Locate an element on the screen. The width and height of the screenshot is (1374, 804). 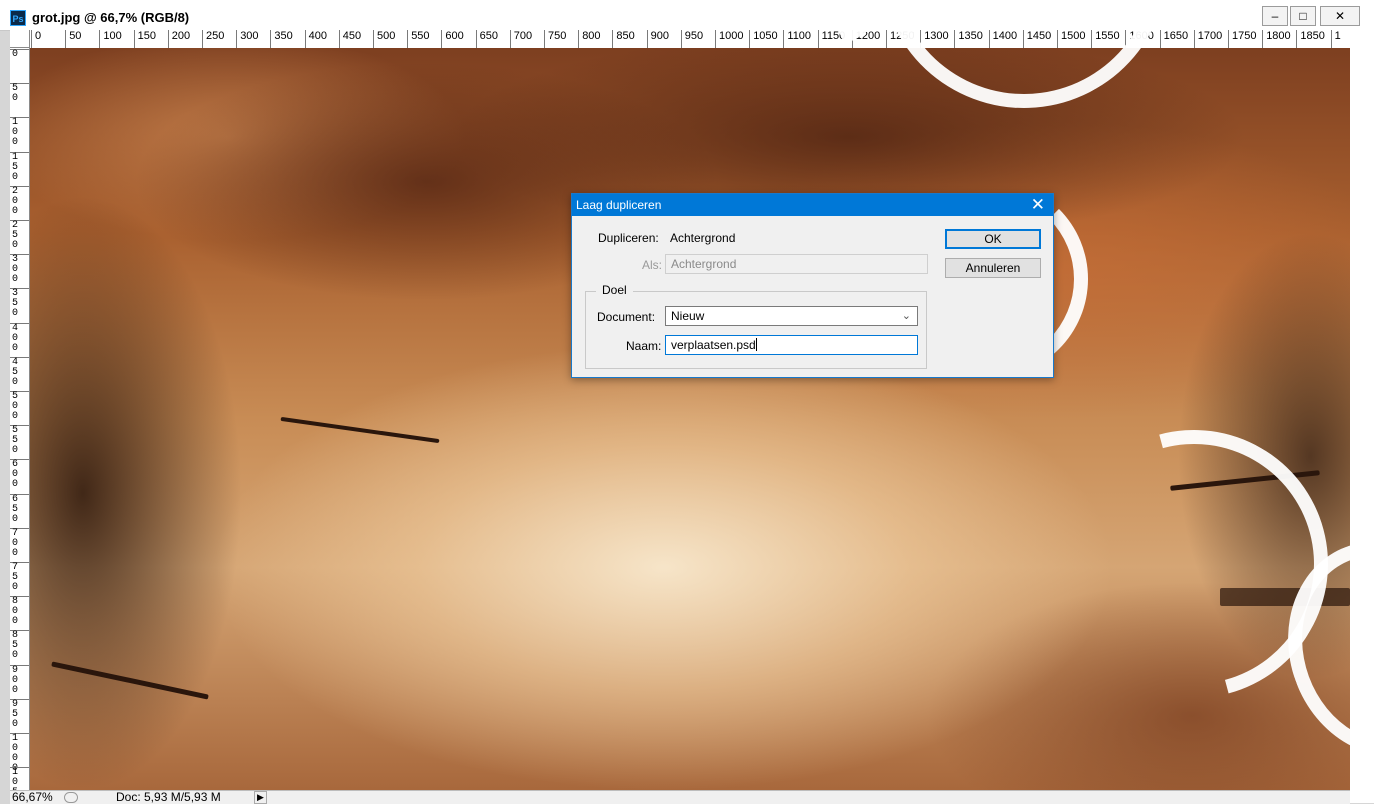
zoom-level: 66,67% is located at coordinates (32, 797).